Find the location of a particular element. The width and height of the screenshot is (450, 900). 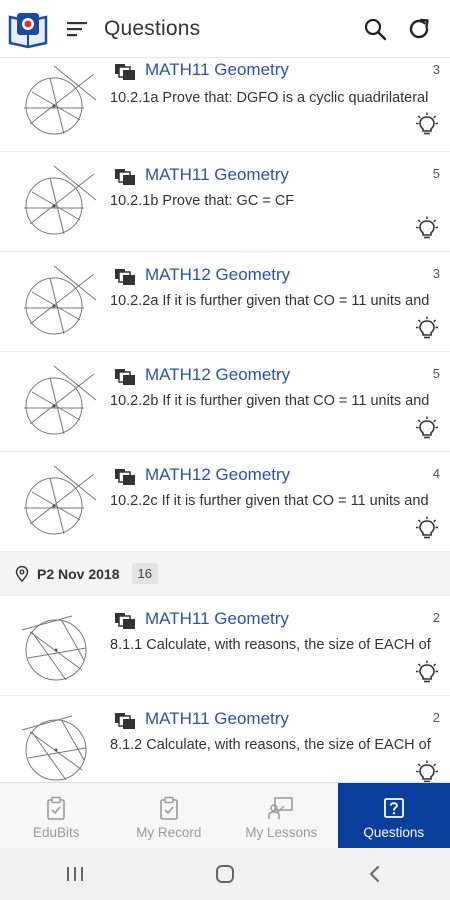

home-icon is located at coordinates (225, 874).